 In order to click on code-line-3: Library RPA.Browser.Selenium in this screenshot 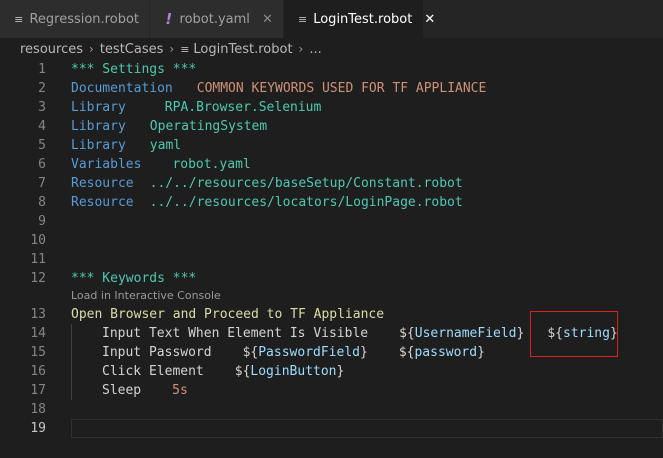, I will do `click(196, 107)`.